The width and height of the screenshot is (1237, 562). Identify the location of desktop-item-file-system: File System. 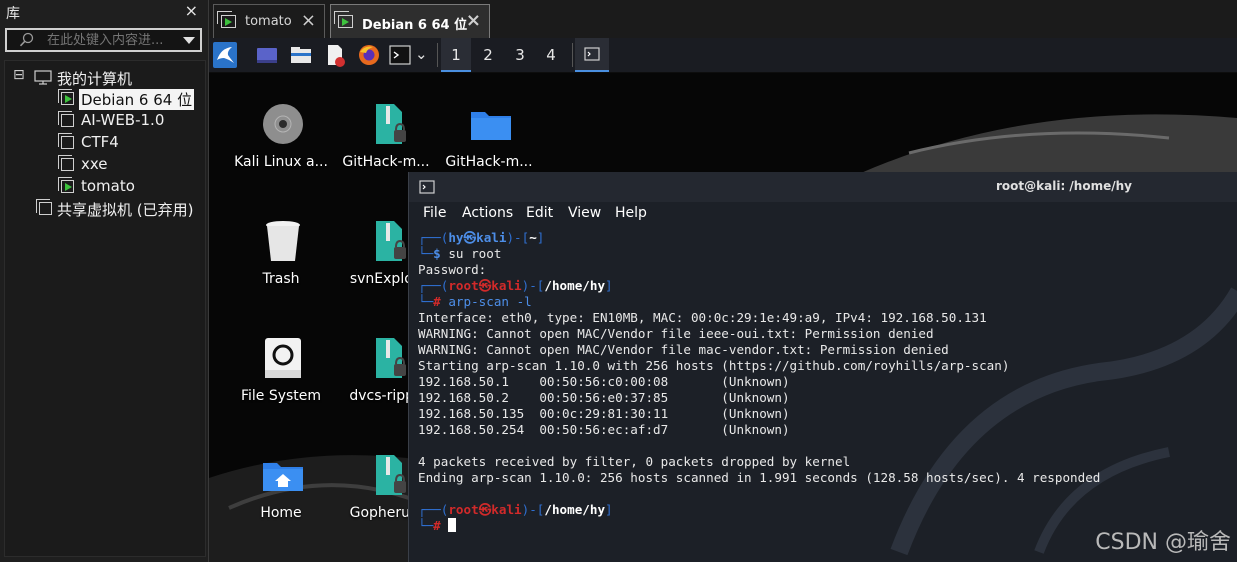
(281, 380).